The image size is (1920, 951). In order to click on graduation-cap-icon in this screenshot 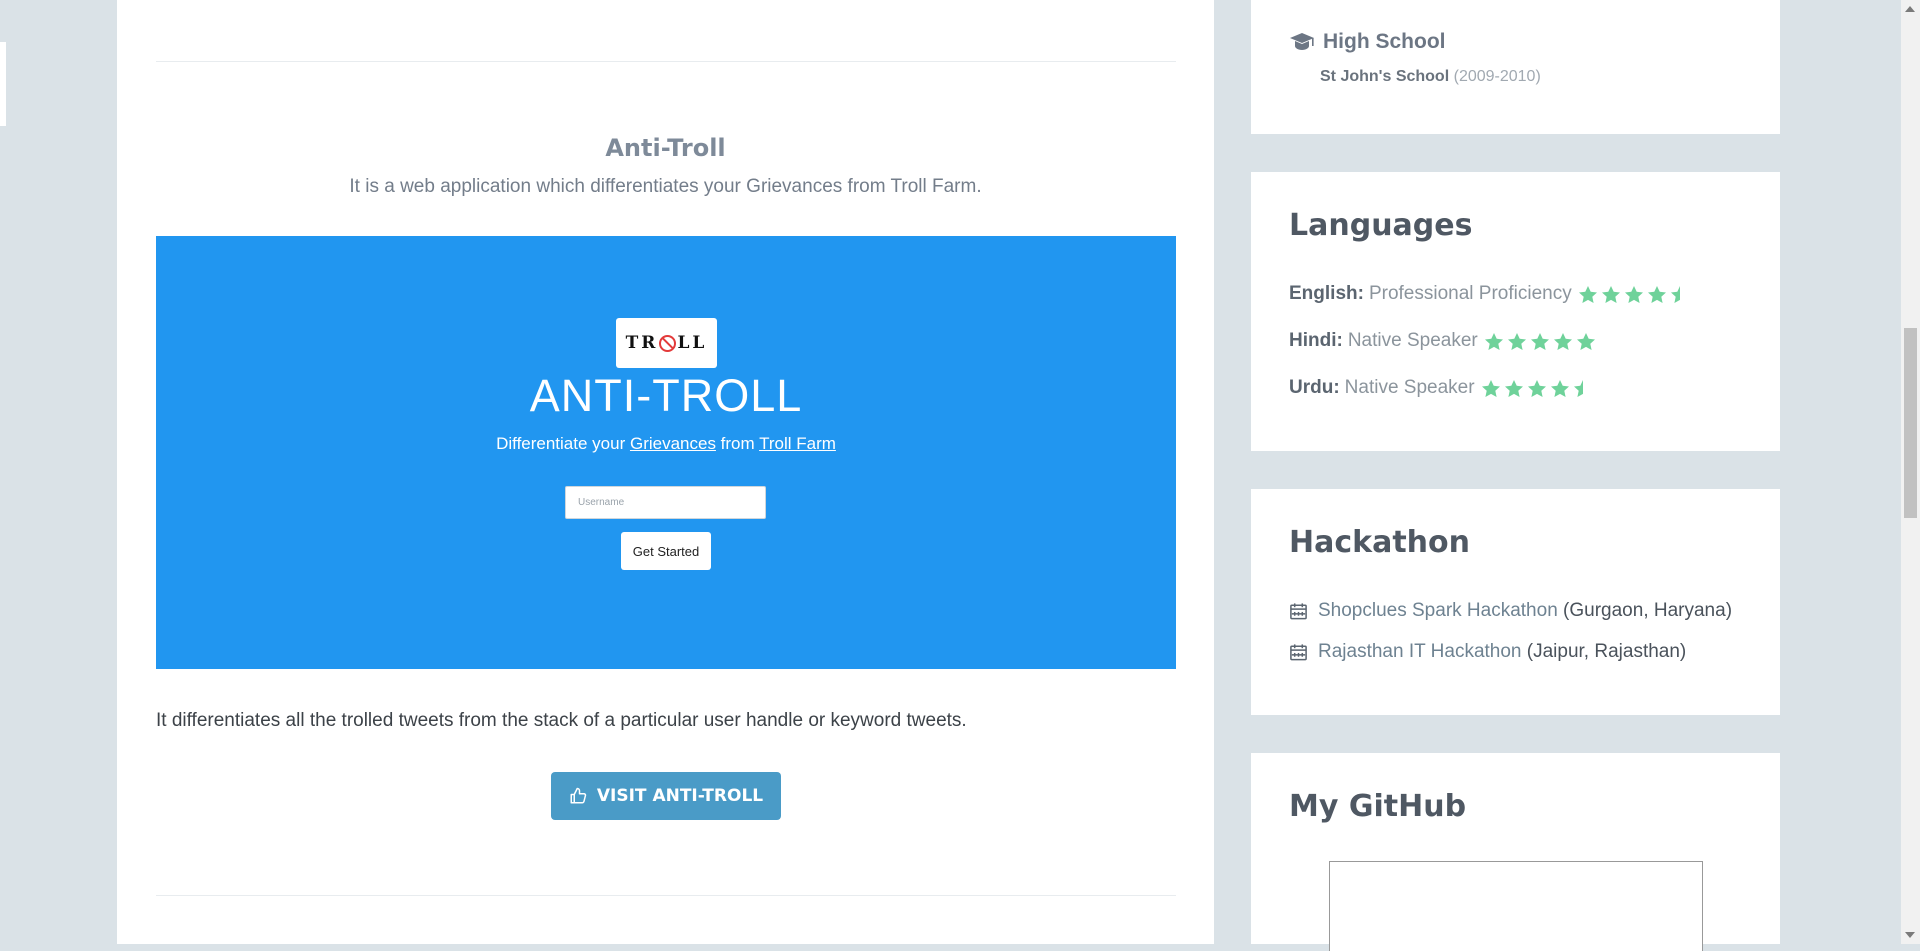, I will do `click(1302, 41)`.